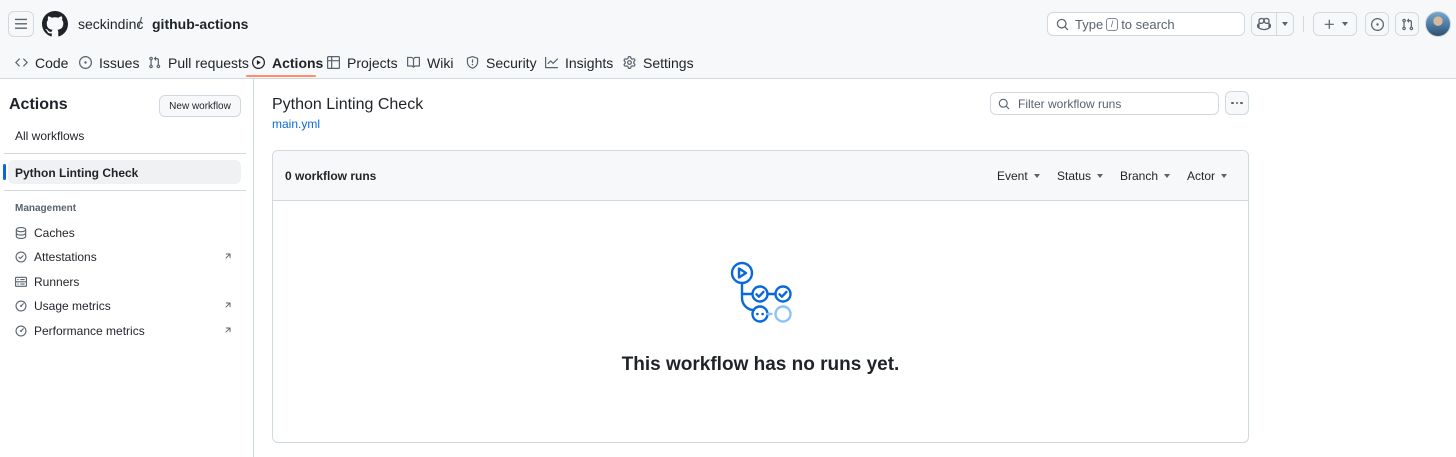 The height and width of the screenshot is (457, 1456). What do you see at coordinates (77, 173) in the screenshot?
I see `sidebar-item-label: Python Linting Check` at bounding box center [77, 173].